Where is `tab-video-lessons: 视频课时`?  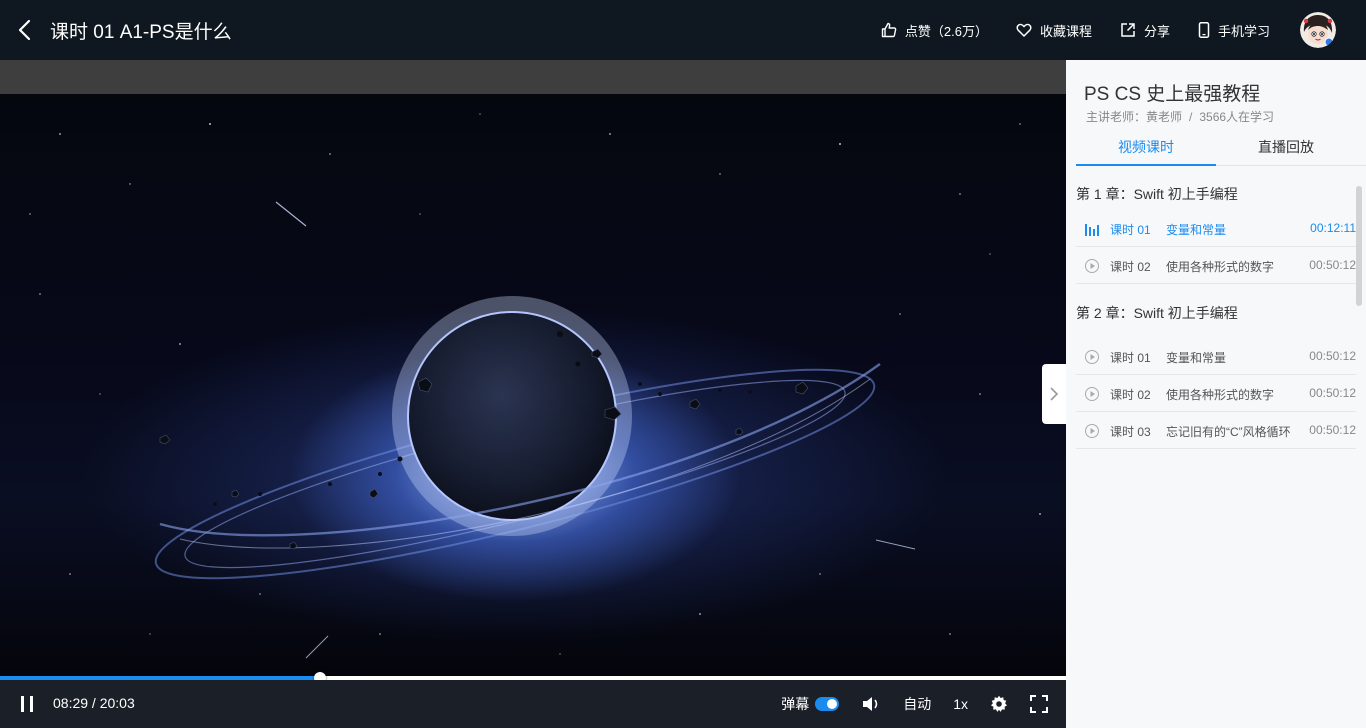
tab-video-lessons: 视频课时 is located at coordinates (1146, 149).